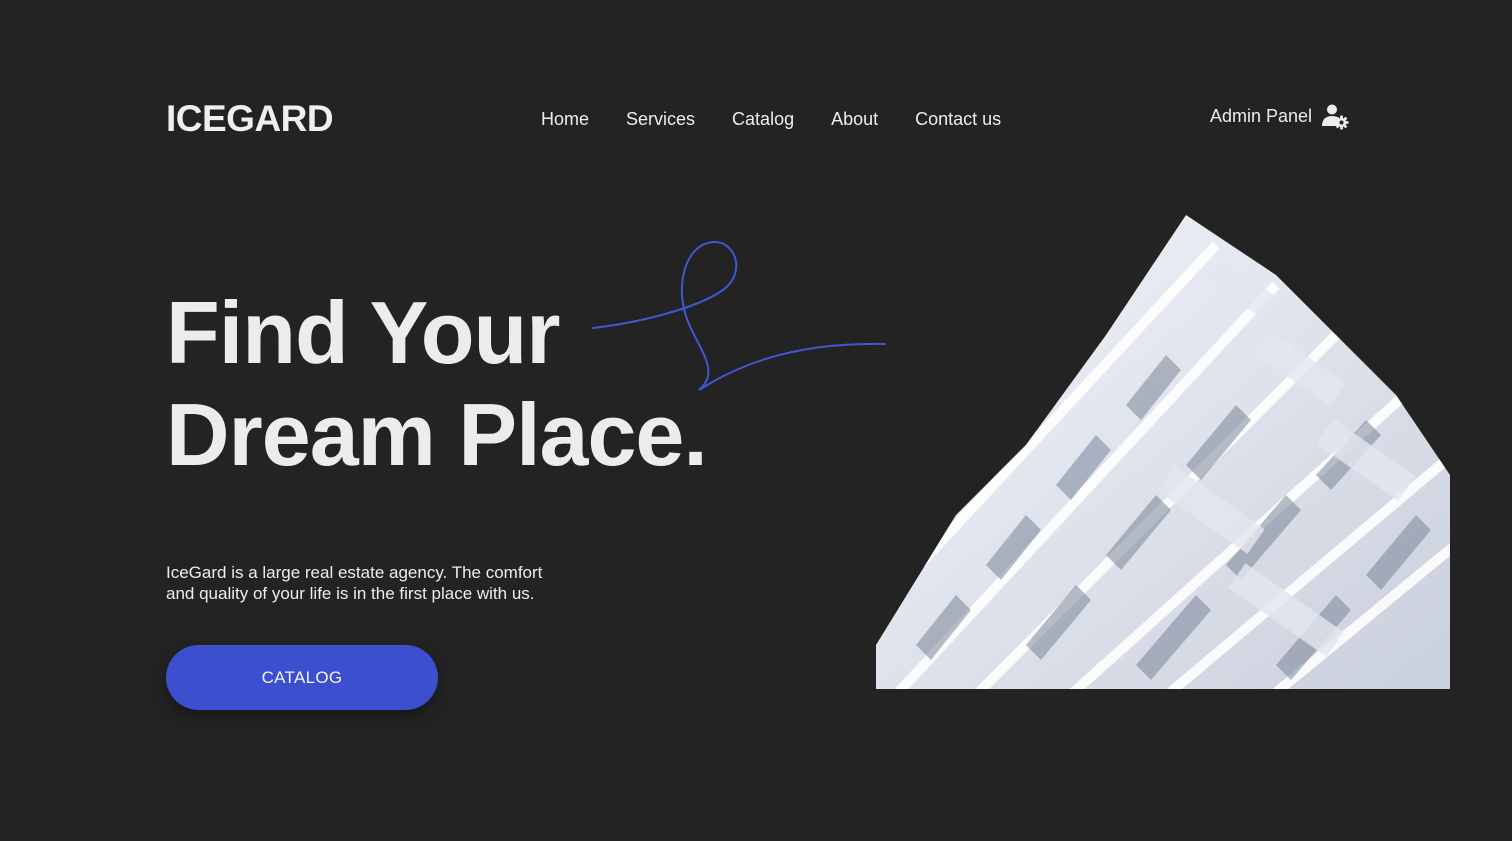  Describe the element at coordinates (763, 119) in the screenshot. I see `nav-item-catalog: Catalog` at that location.